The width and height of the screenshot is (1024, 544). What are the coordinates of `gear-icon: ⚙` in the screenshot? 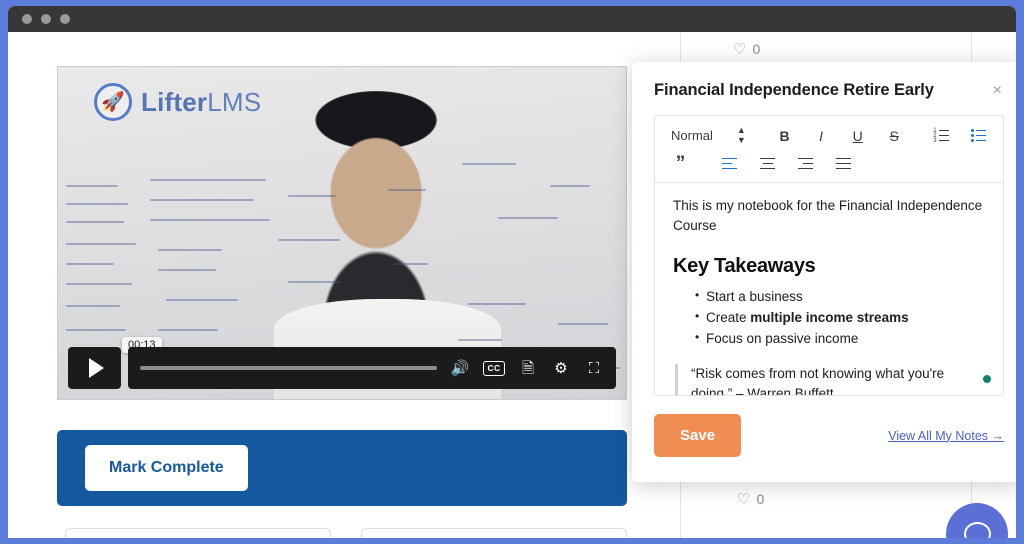 It's located at (561, 368).